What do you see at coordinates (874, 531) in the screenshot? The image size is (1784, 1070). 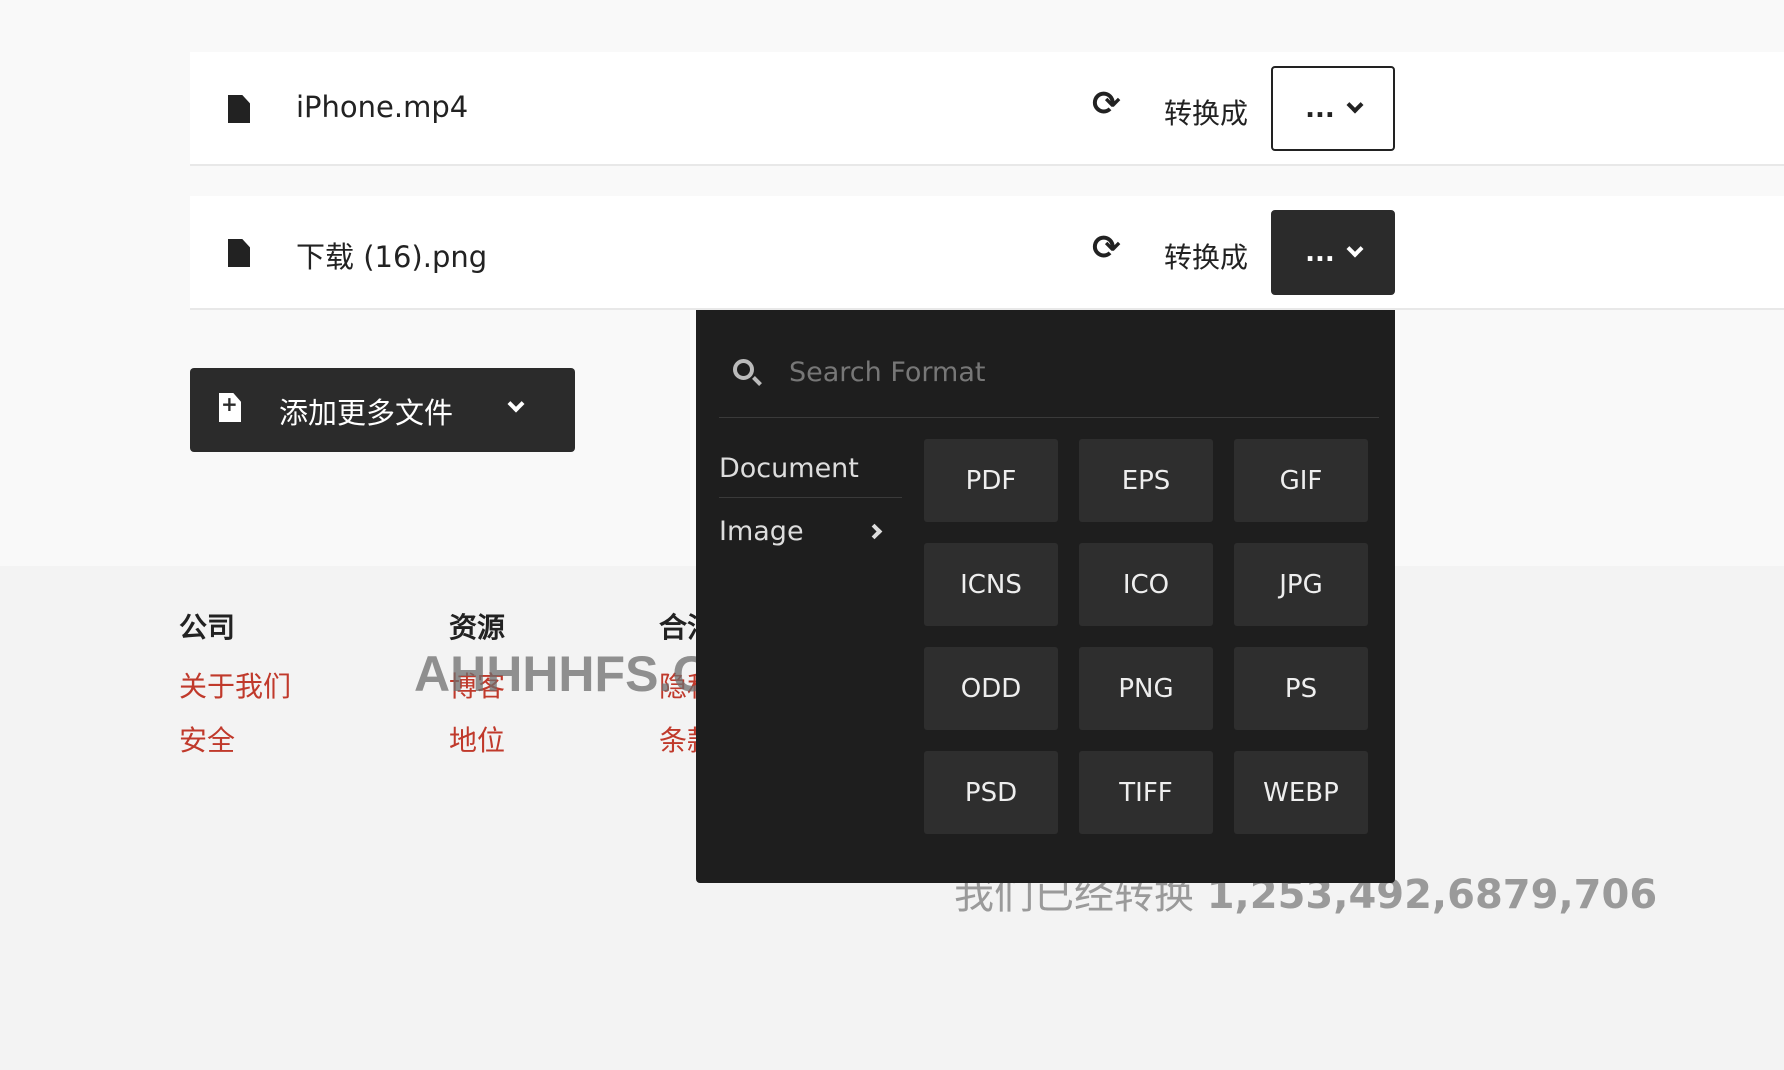 I see `chevron-right-icon` at bounding box center [874, 531].